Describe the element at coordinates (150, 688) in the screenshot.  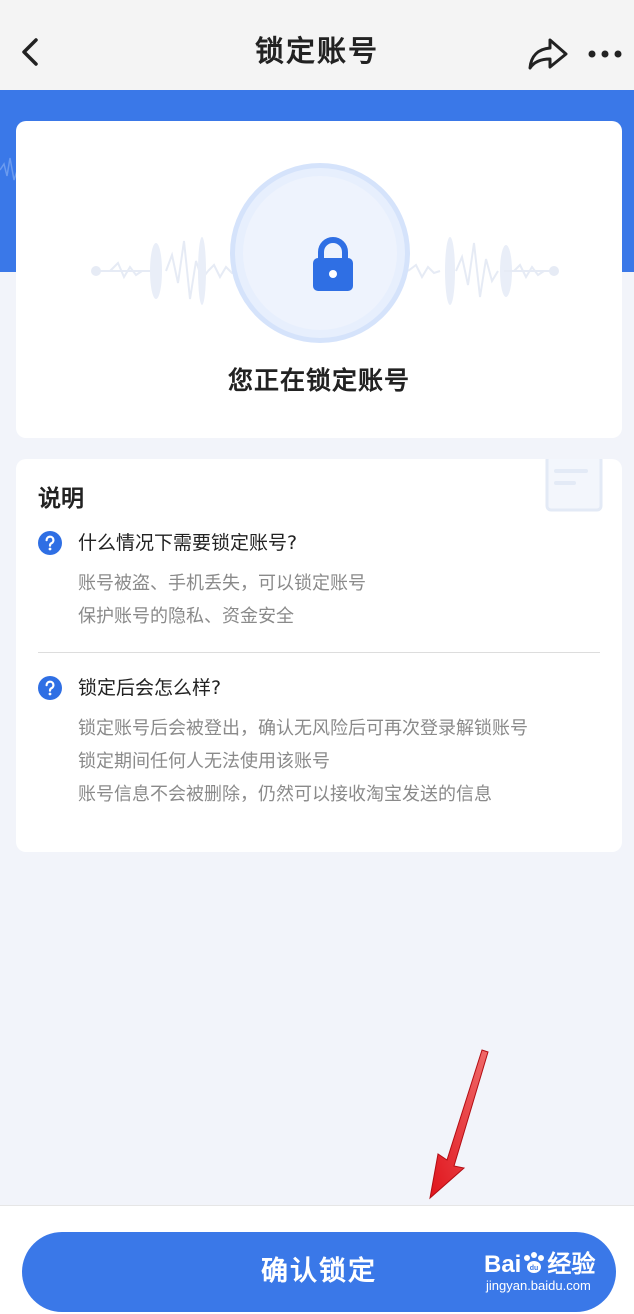
I see `faq-question: 锁定后会怎么样?` at that location.